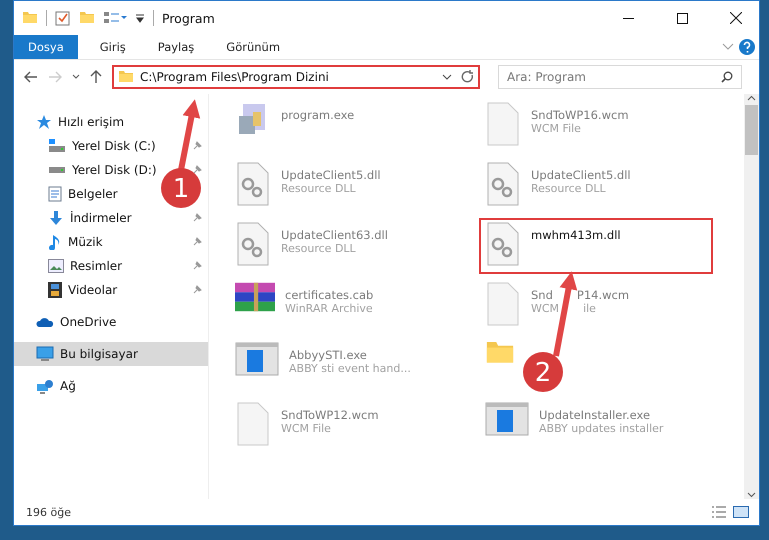 This screenshot has height=540, width=769. Describe the element at coordinates (542, 295) in the screenshot. I see `file-name: Snd` at that location.